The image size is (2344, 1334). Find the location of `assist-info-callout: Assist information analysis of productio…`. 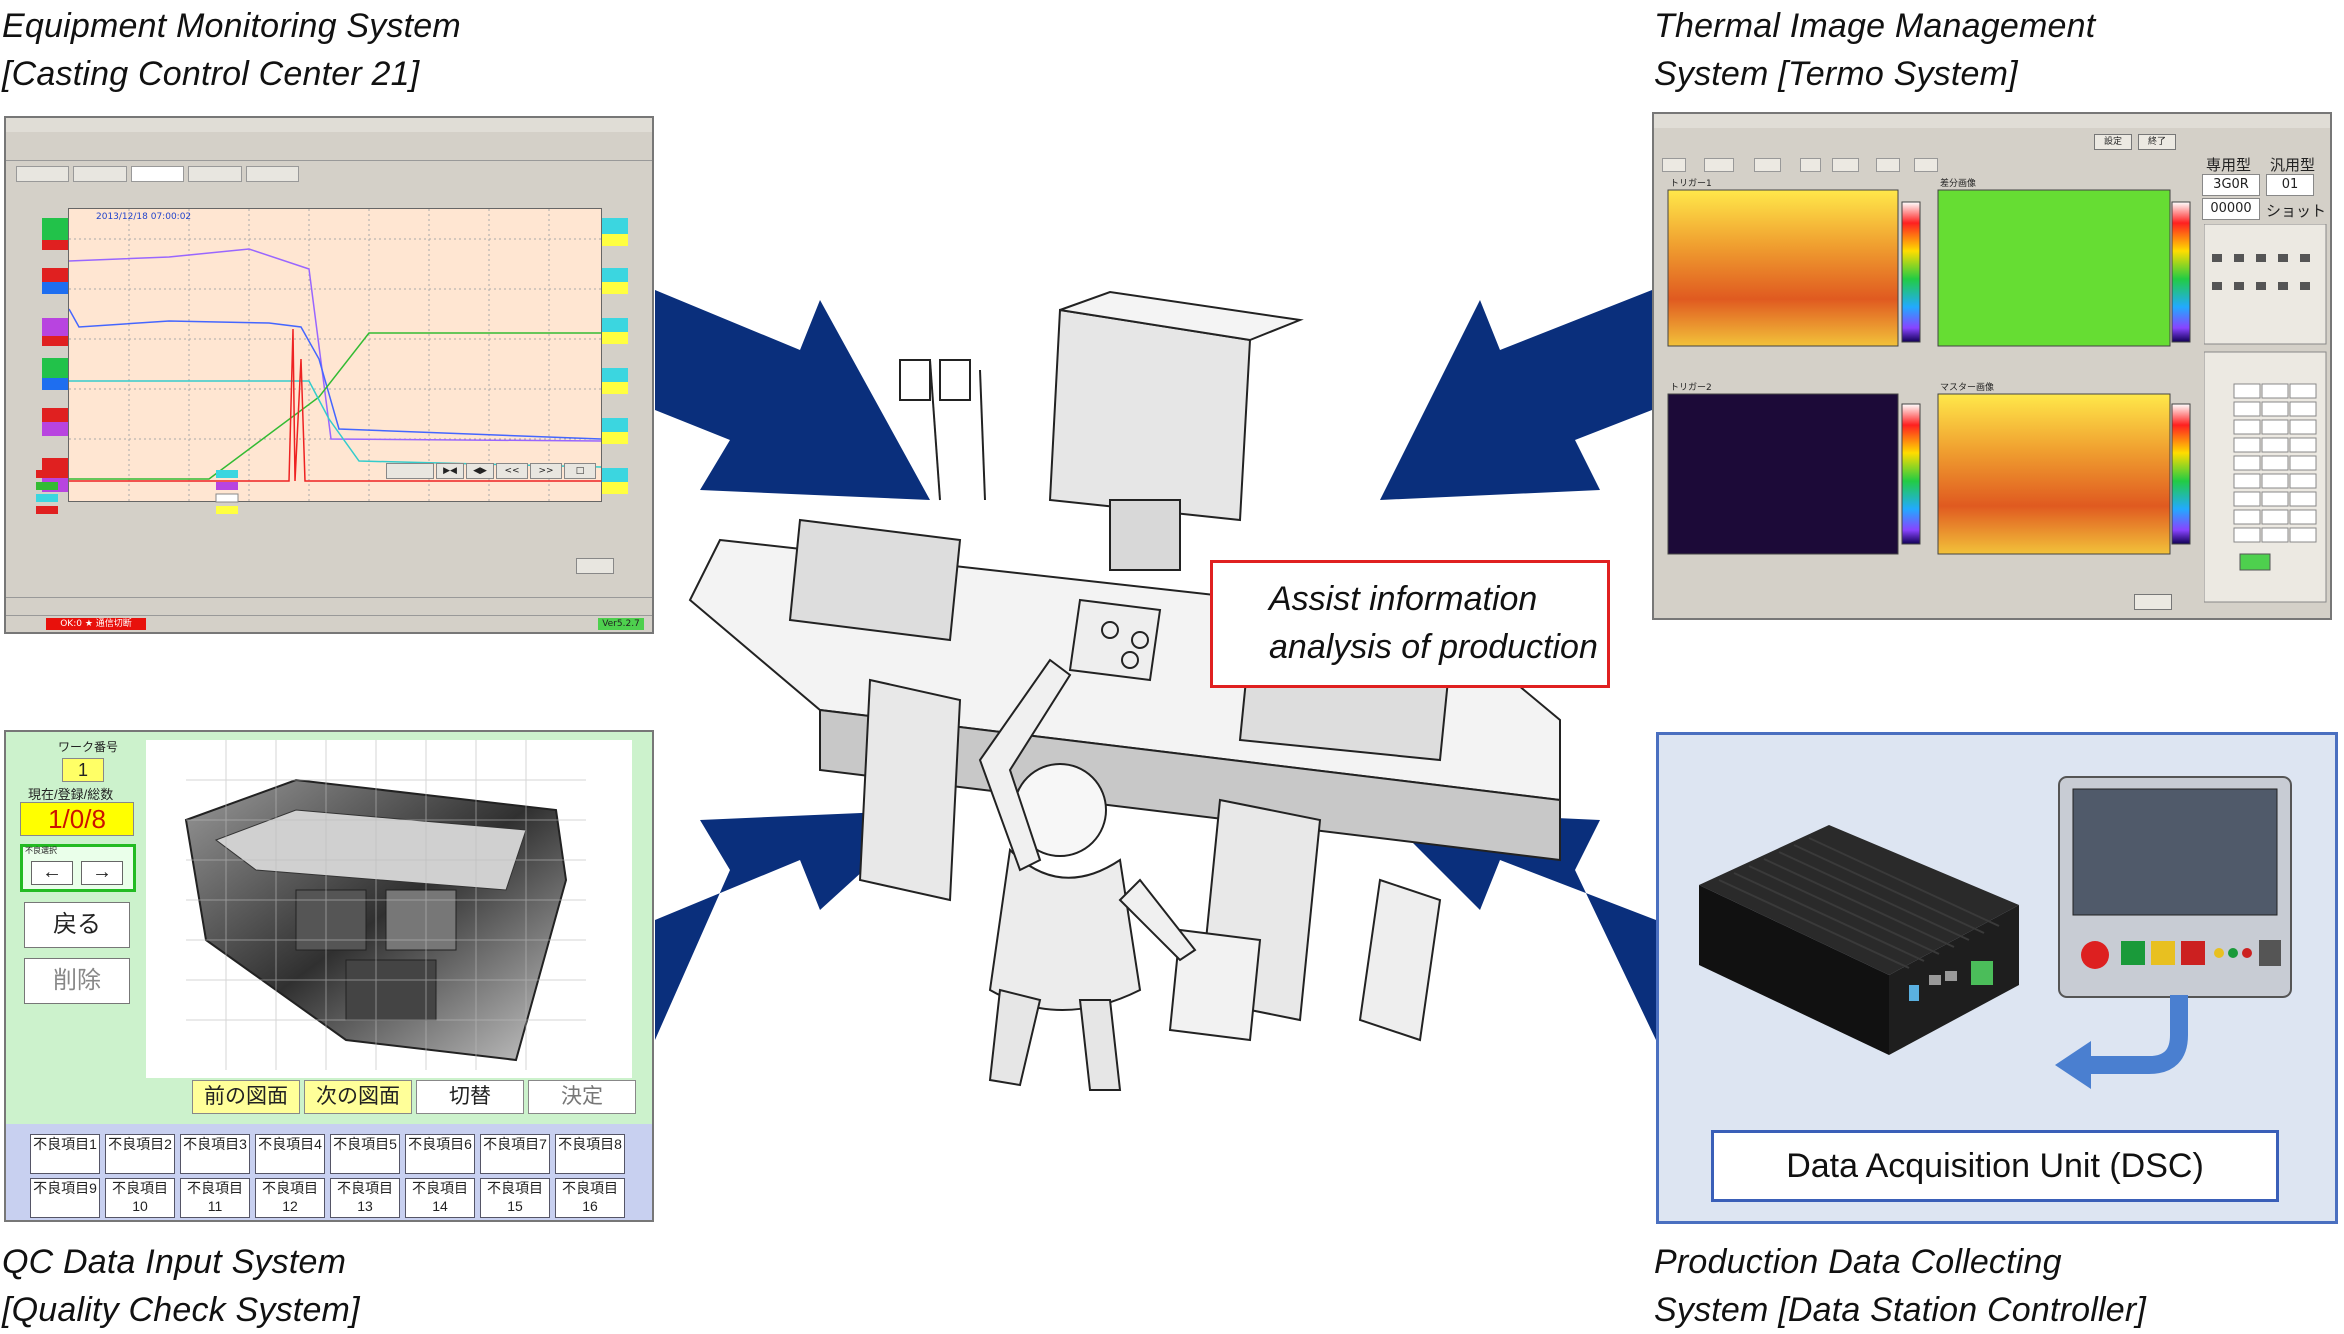

assist-info-callout: Assist information analysis of productio… is located at coordinates (1410, 624).